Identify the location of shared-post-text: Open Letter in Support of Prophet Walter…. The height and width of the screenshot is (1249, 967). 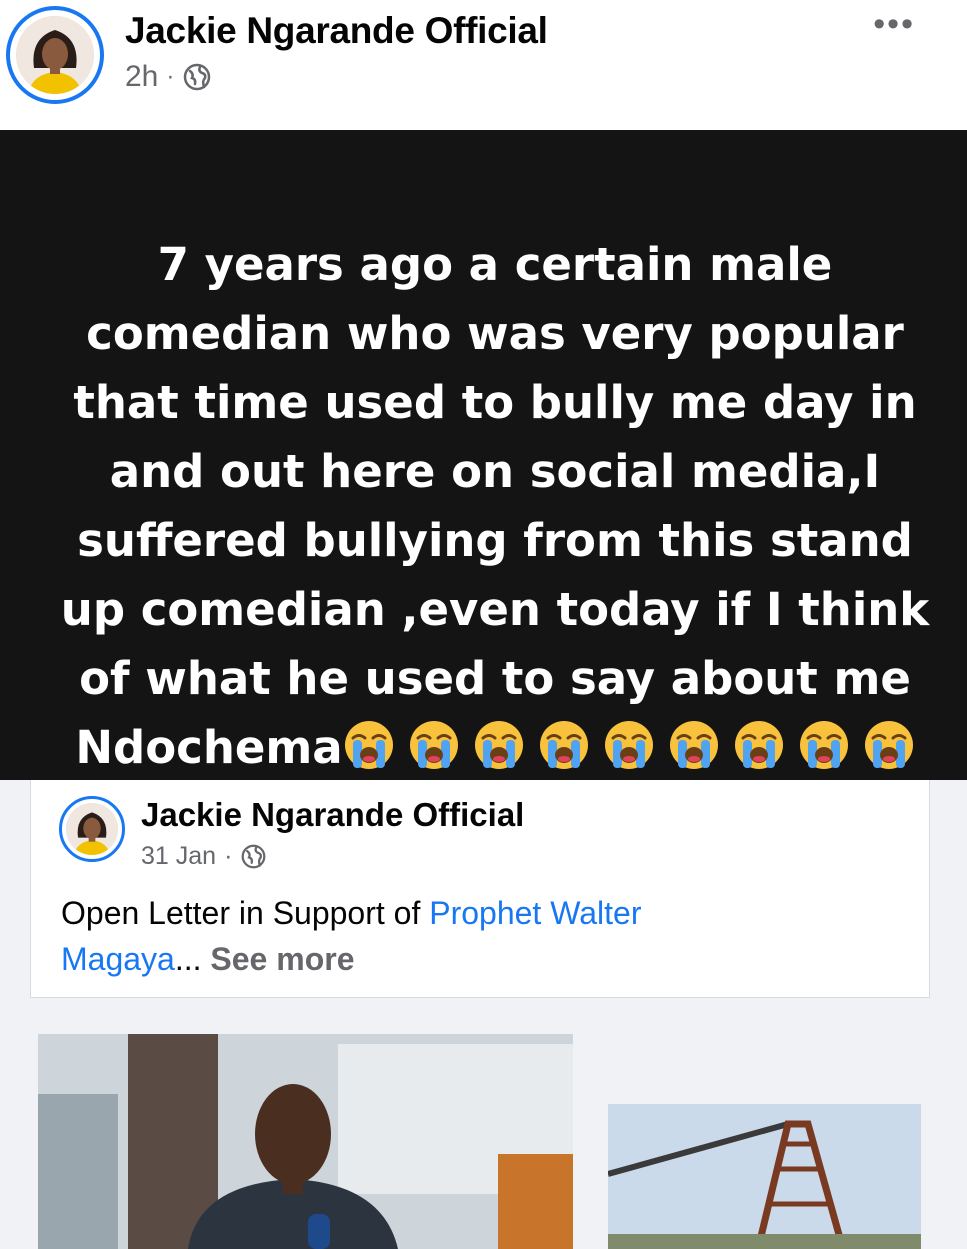
(451, 936).